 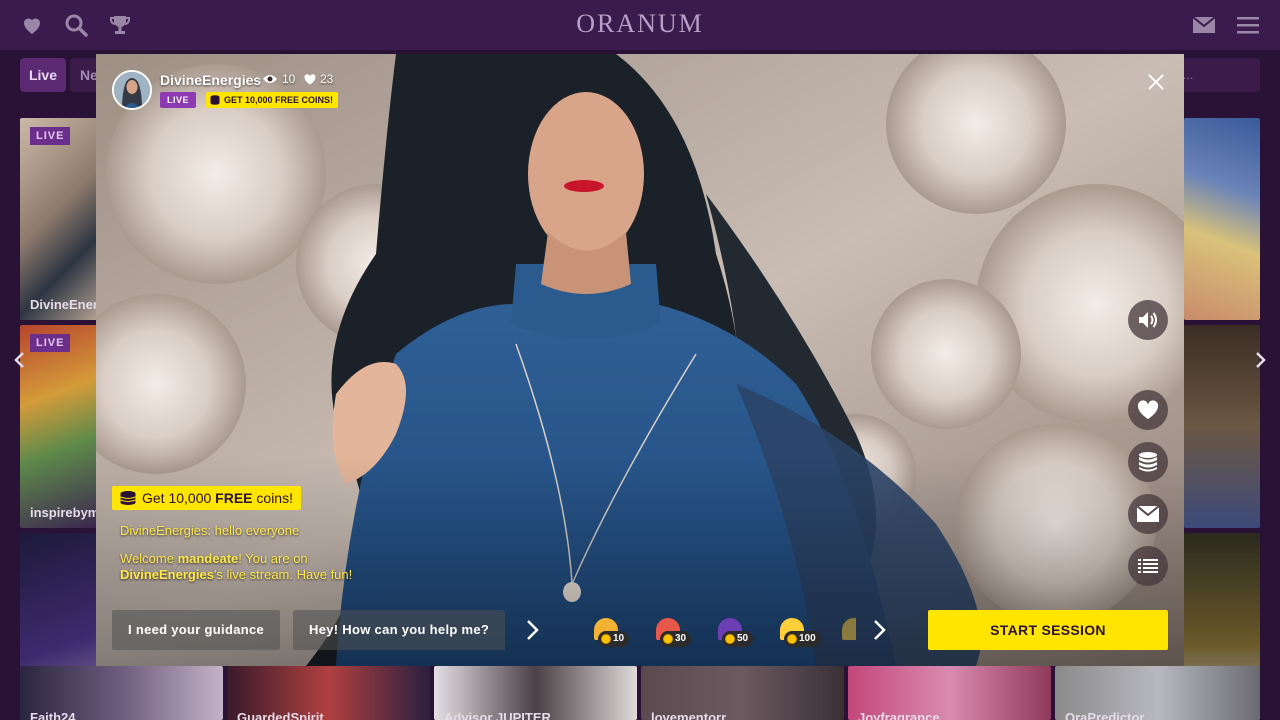 I want to click on free-coins-banner: Get 10,000 FREE coins!, so click(x=206, y=498).